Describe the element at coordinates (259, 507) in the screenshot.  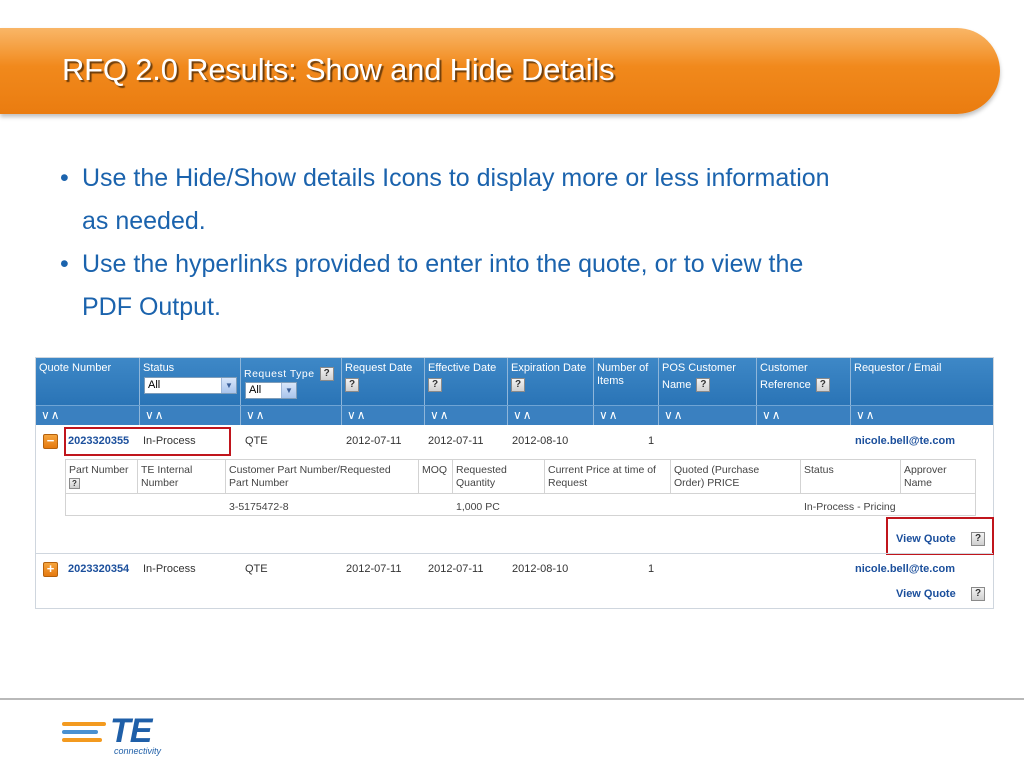
I see `detail-customer-part-number: 3-5175472-8` at that location.